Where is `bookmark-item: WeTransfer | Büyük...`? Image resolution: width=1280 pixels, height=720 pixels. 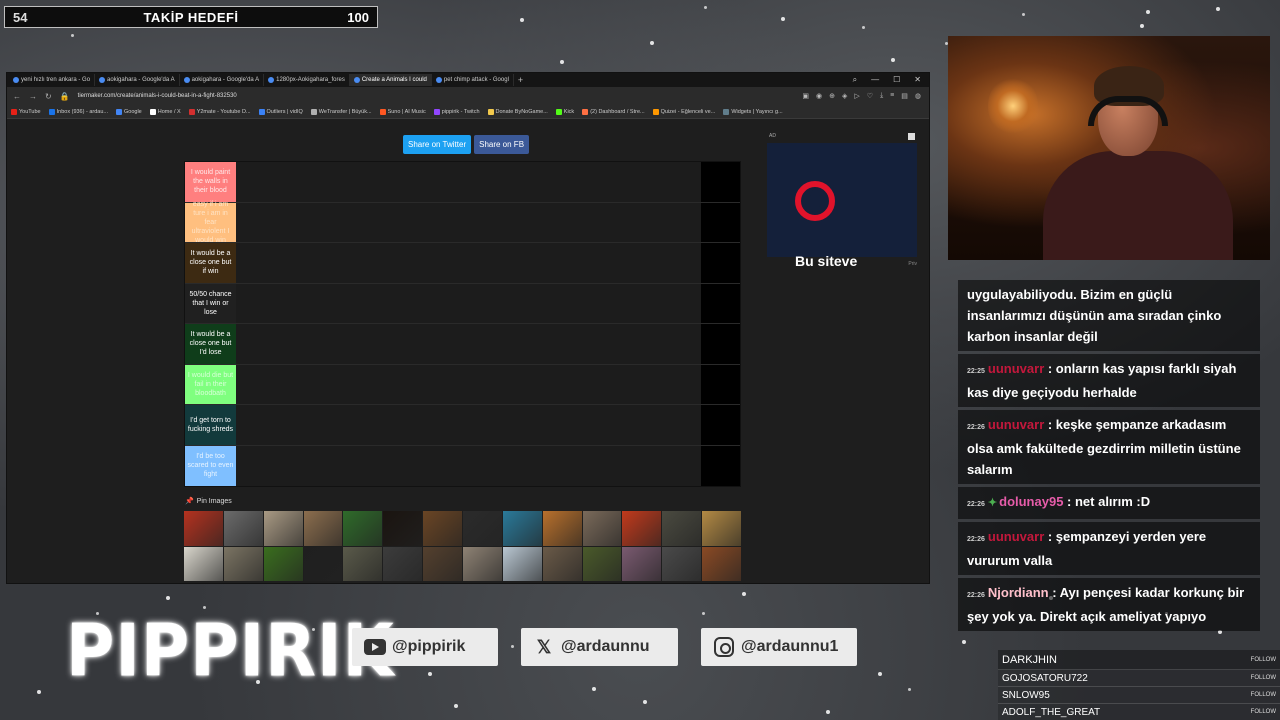 bookmark-item: WeTransfer | Büyük... is located at coordinates (341, 111).